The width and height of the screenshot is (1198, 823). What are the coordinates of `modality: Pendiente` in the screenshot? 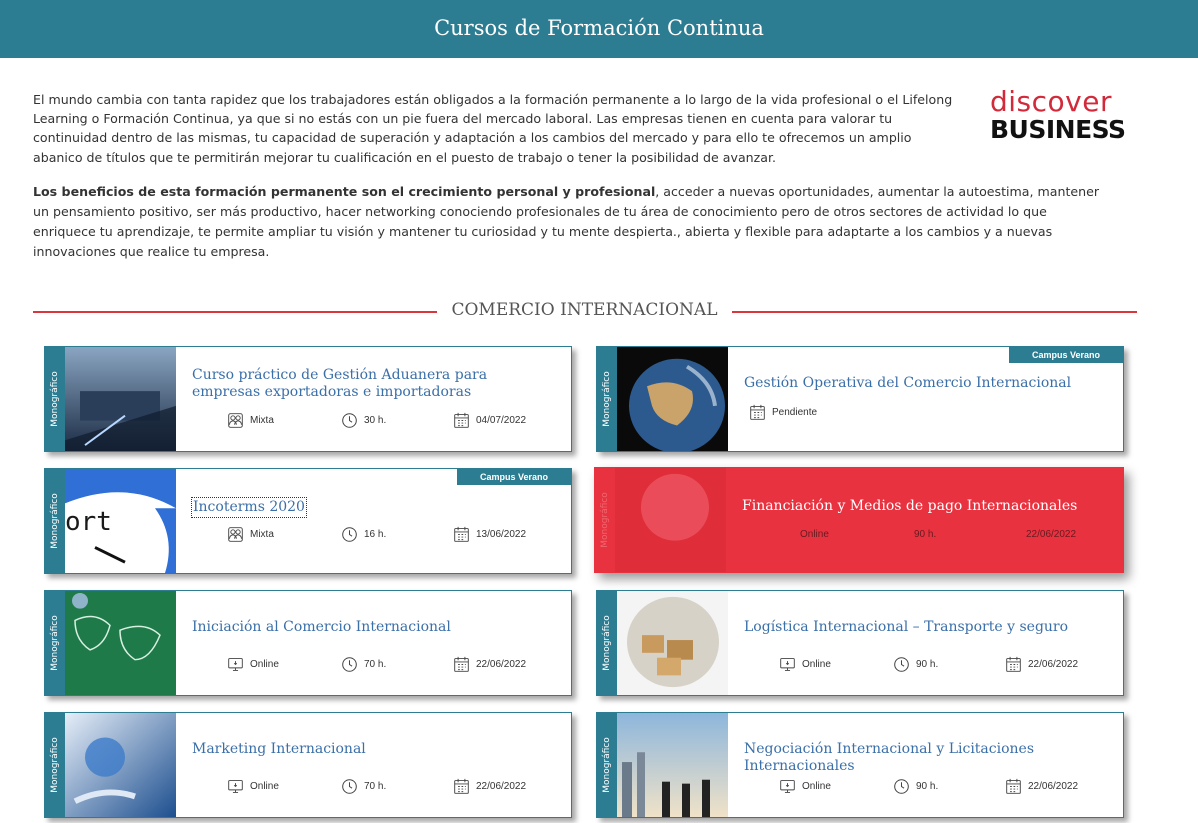 It's located at (783, 412).